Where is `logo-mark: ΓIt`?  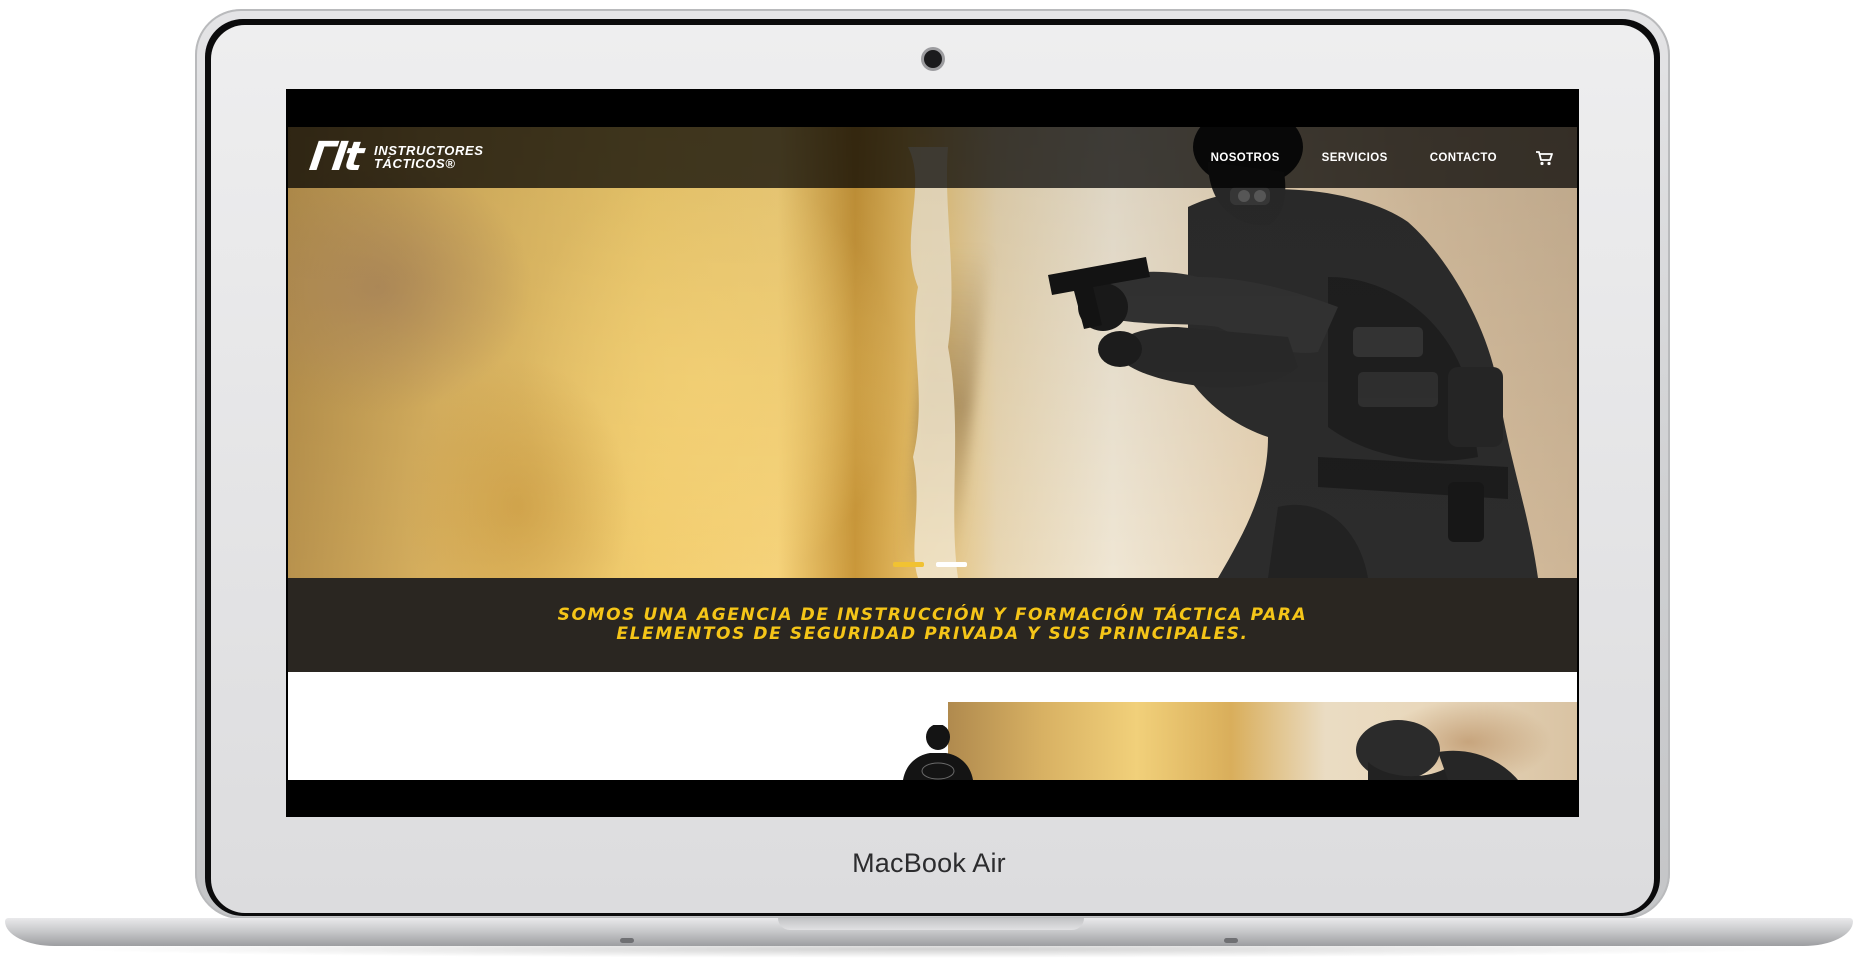 logo-mark: ΓIt is located at coordinates (335, 157).